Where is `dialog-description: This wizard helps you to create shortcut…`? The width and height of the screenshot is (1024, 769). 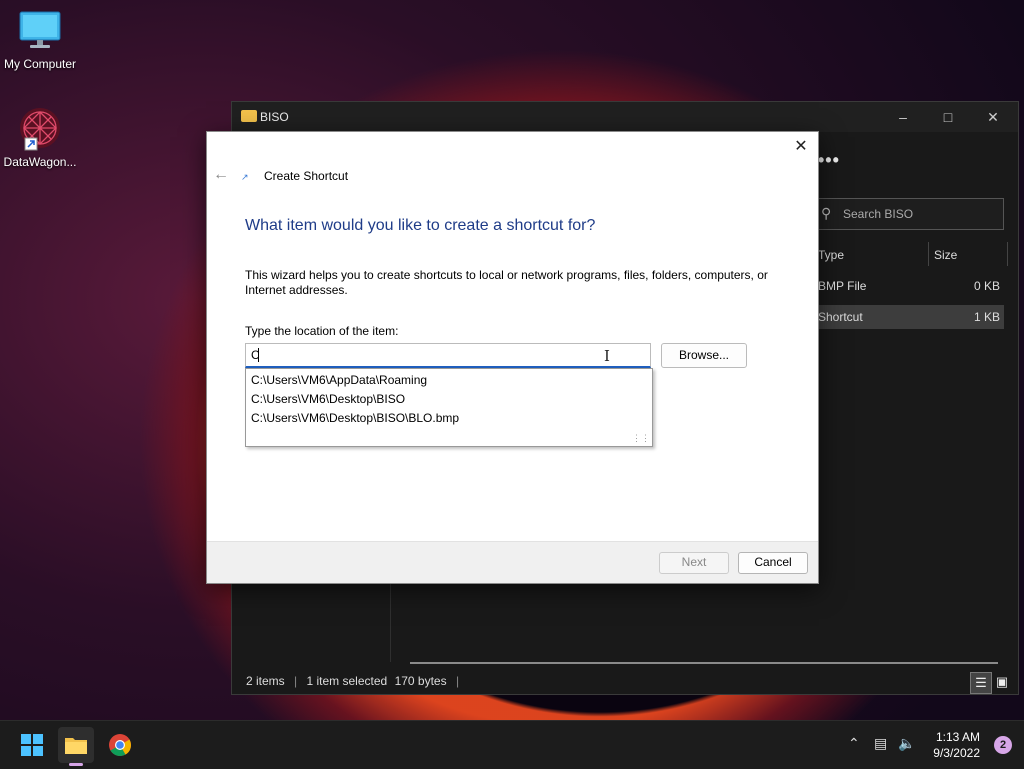 dialog-description: This wizard helps you to create shortcut… is located at coordinates (506, 282).